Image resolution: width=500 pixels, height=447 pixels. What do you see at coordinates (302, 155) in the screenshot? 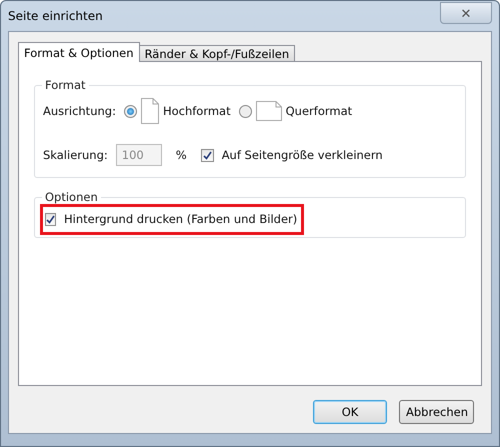
I see `checkbox-label: Auf Seitengröße verkleinern` at bounding box center [302, 155].